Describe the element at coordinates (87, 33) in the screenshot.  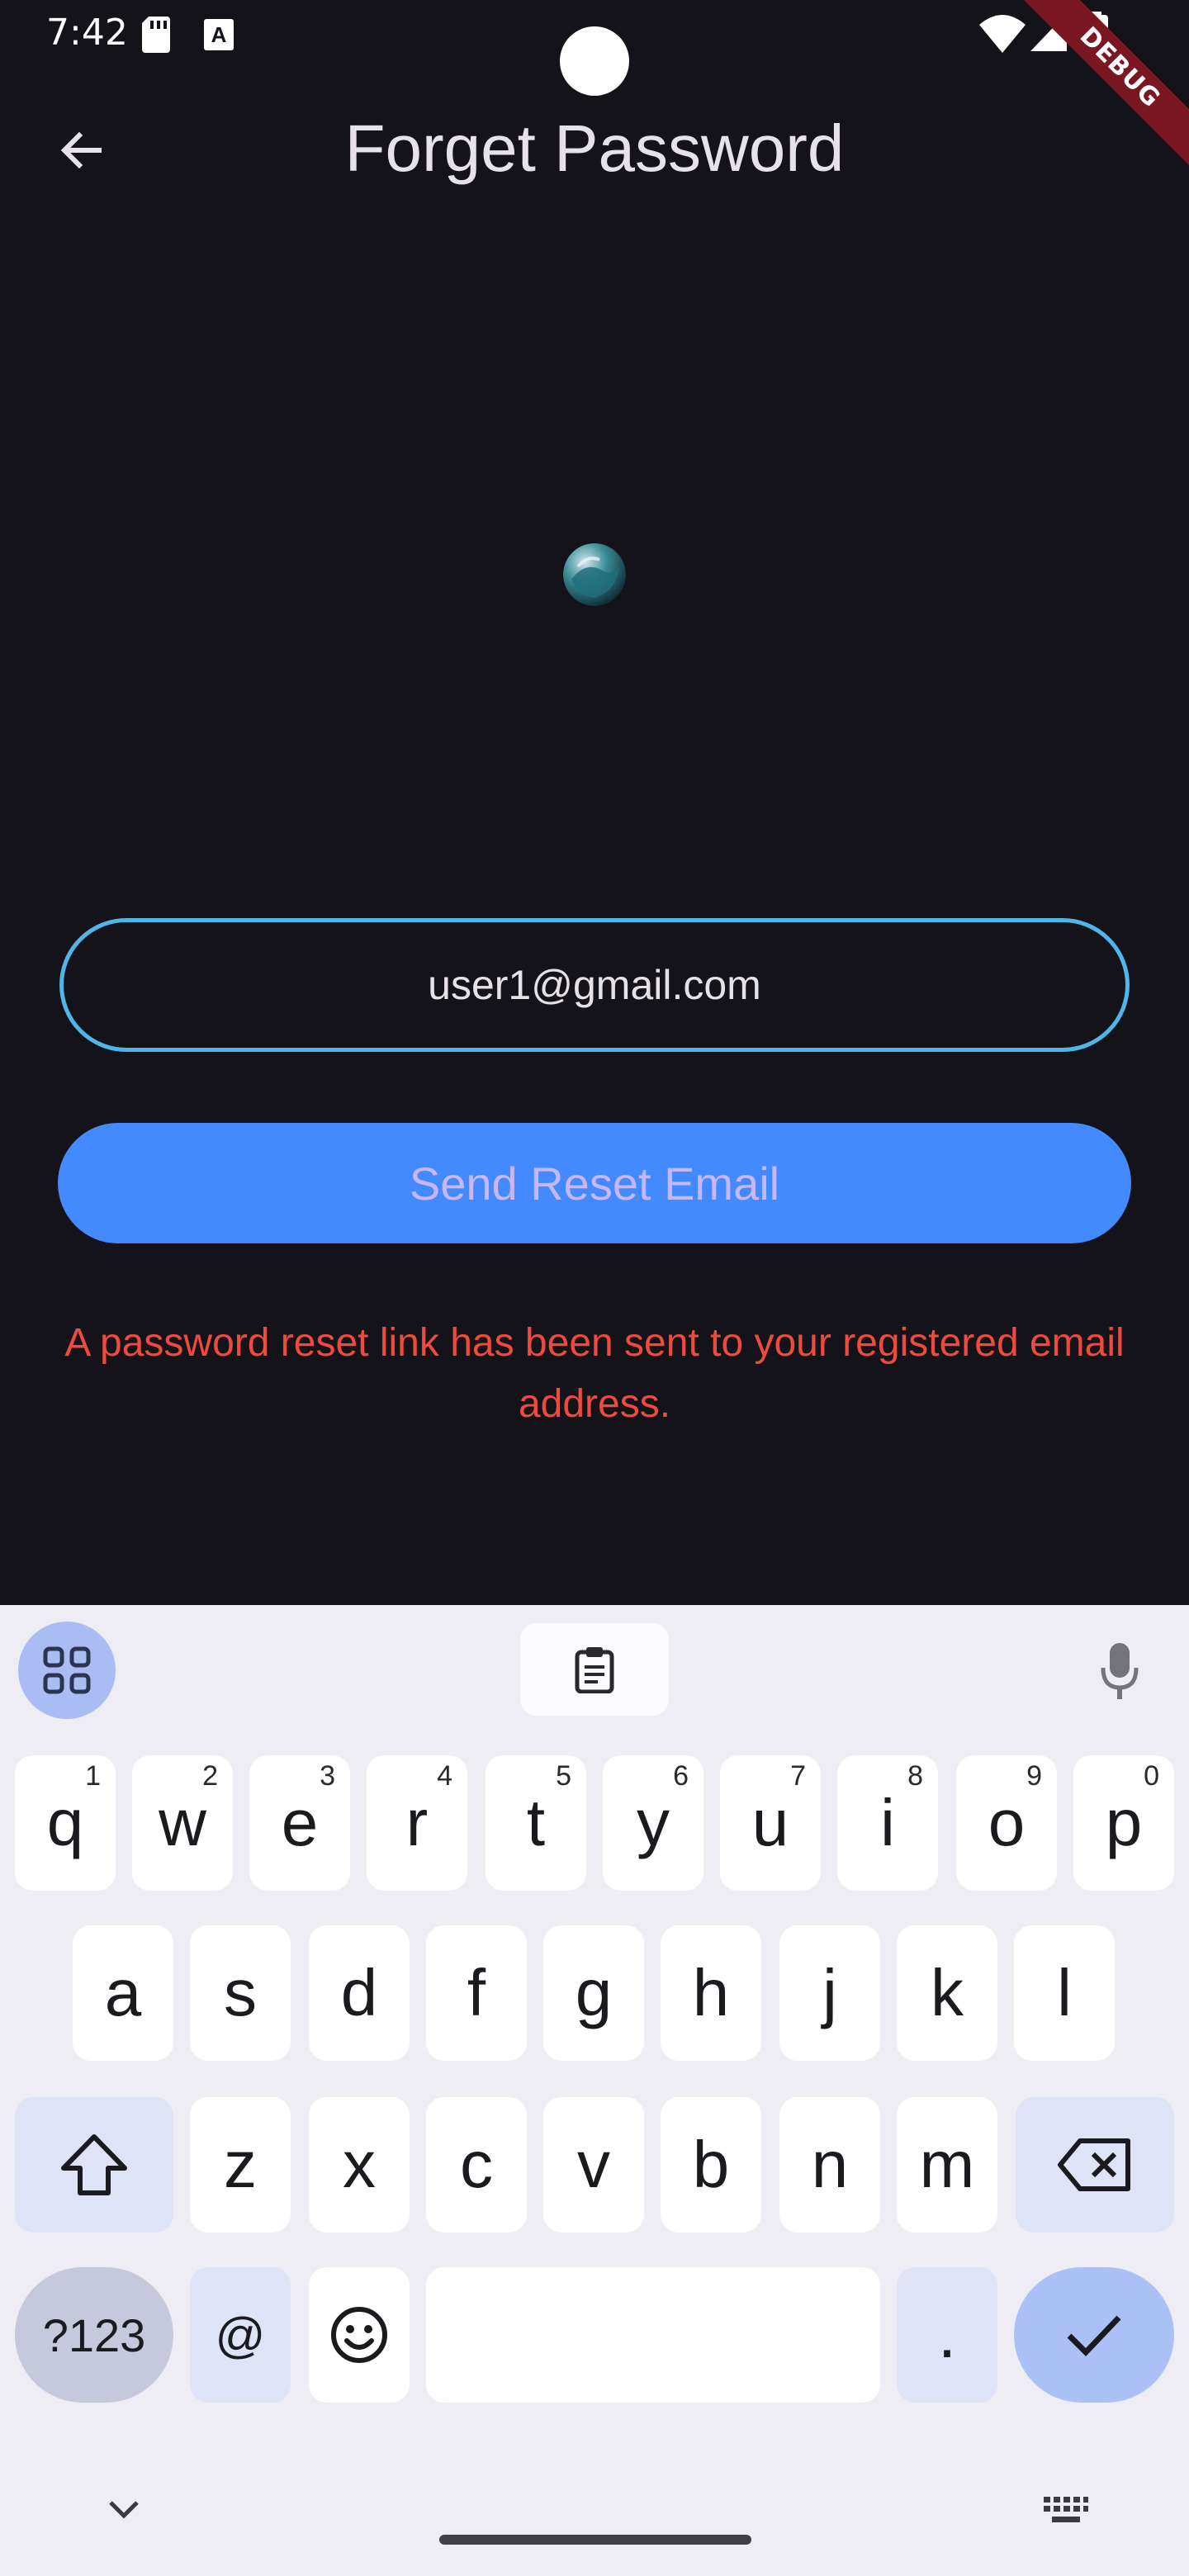
I see `status-time: 7:42` at that location.